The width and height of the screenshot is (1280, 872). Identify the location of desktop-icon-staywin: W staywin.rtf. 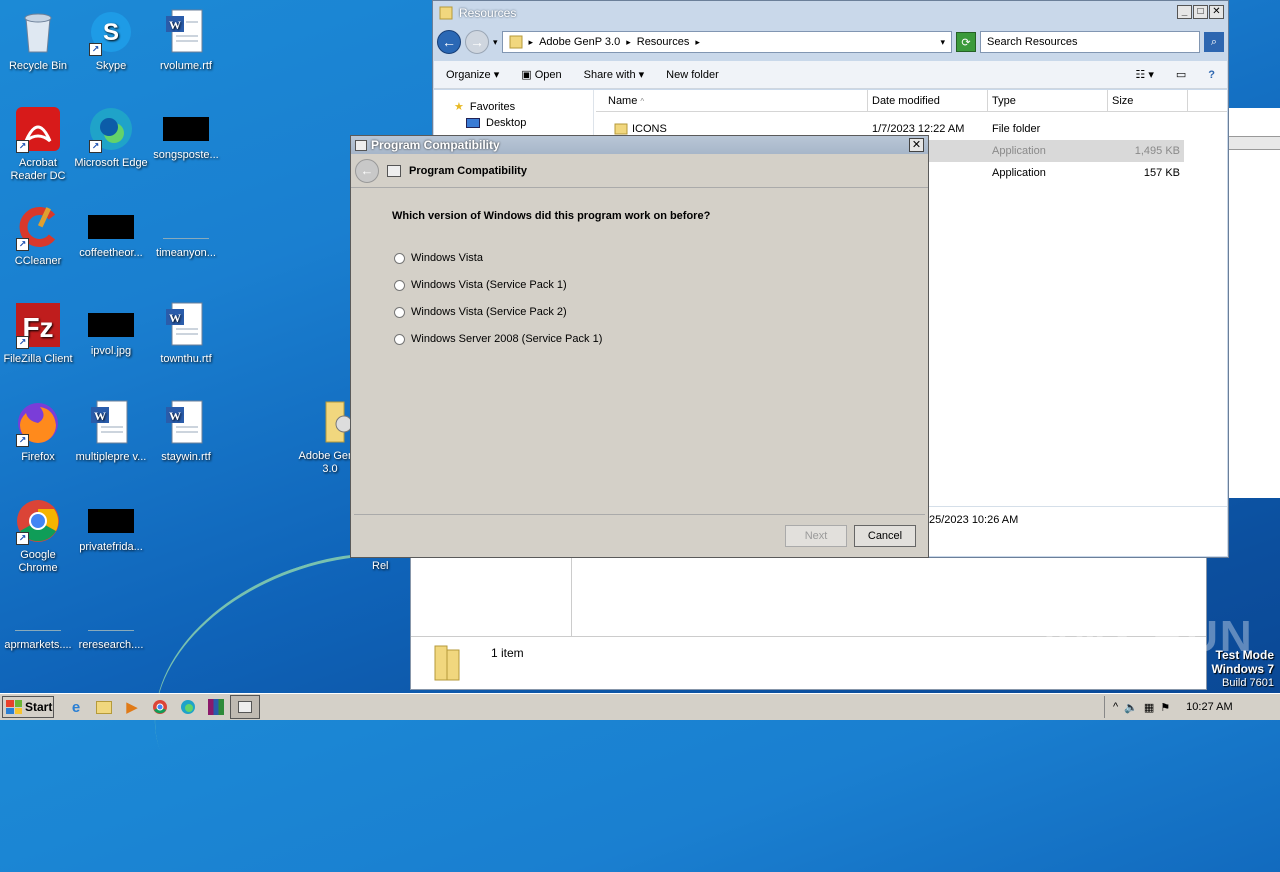
(186, 431).